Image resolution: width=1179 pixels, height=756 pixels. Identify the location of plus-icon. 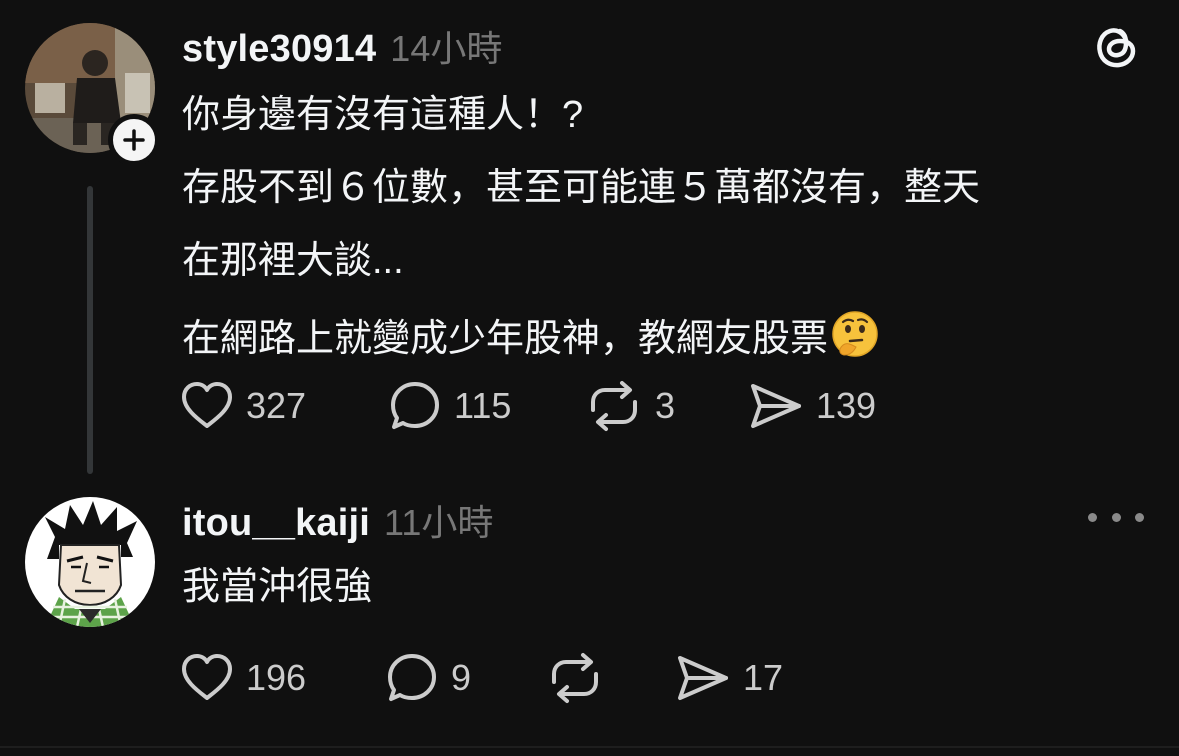
(134, 140).